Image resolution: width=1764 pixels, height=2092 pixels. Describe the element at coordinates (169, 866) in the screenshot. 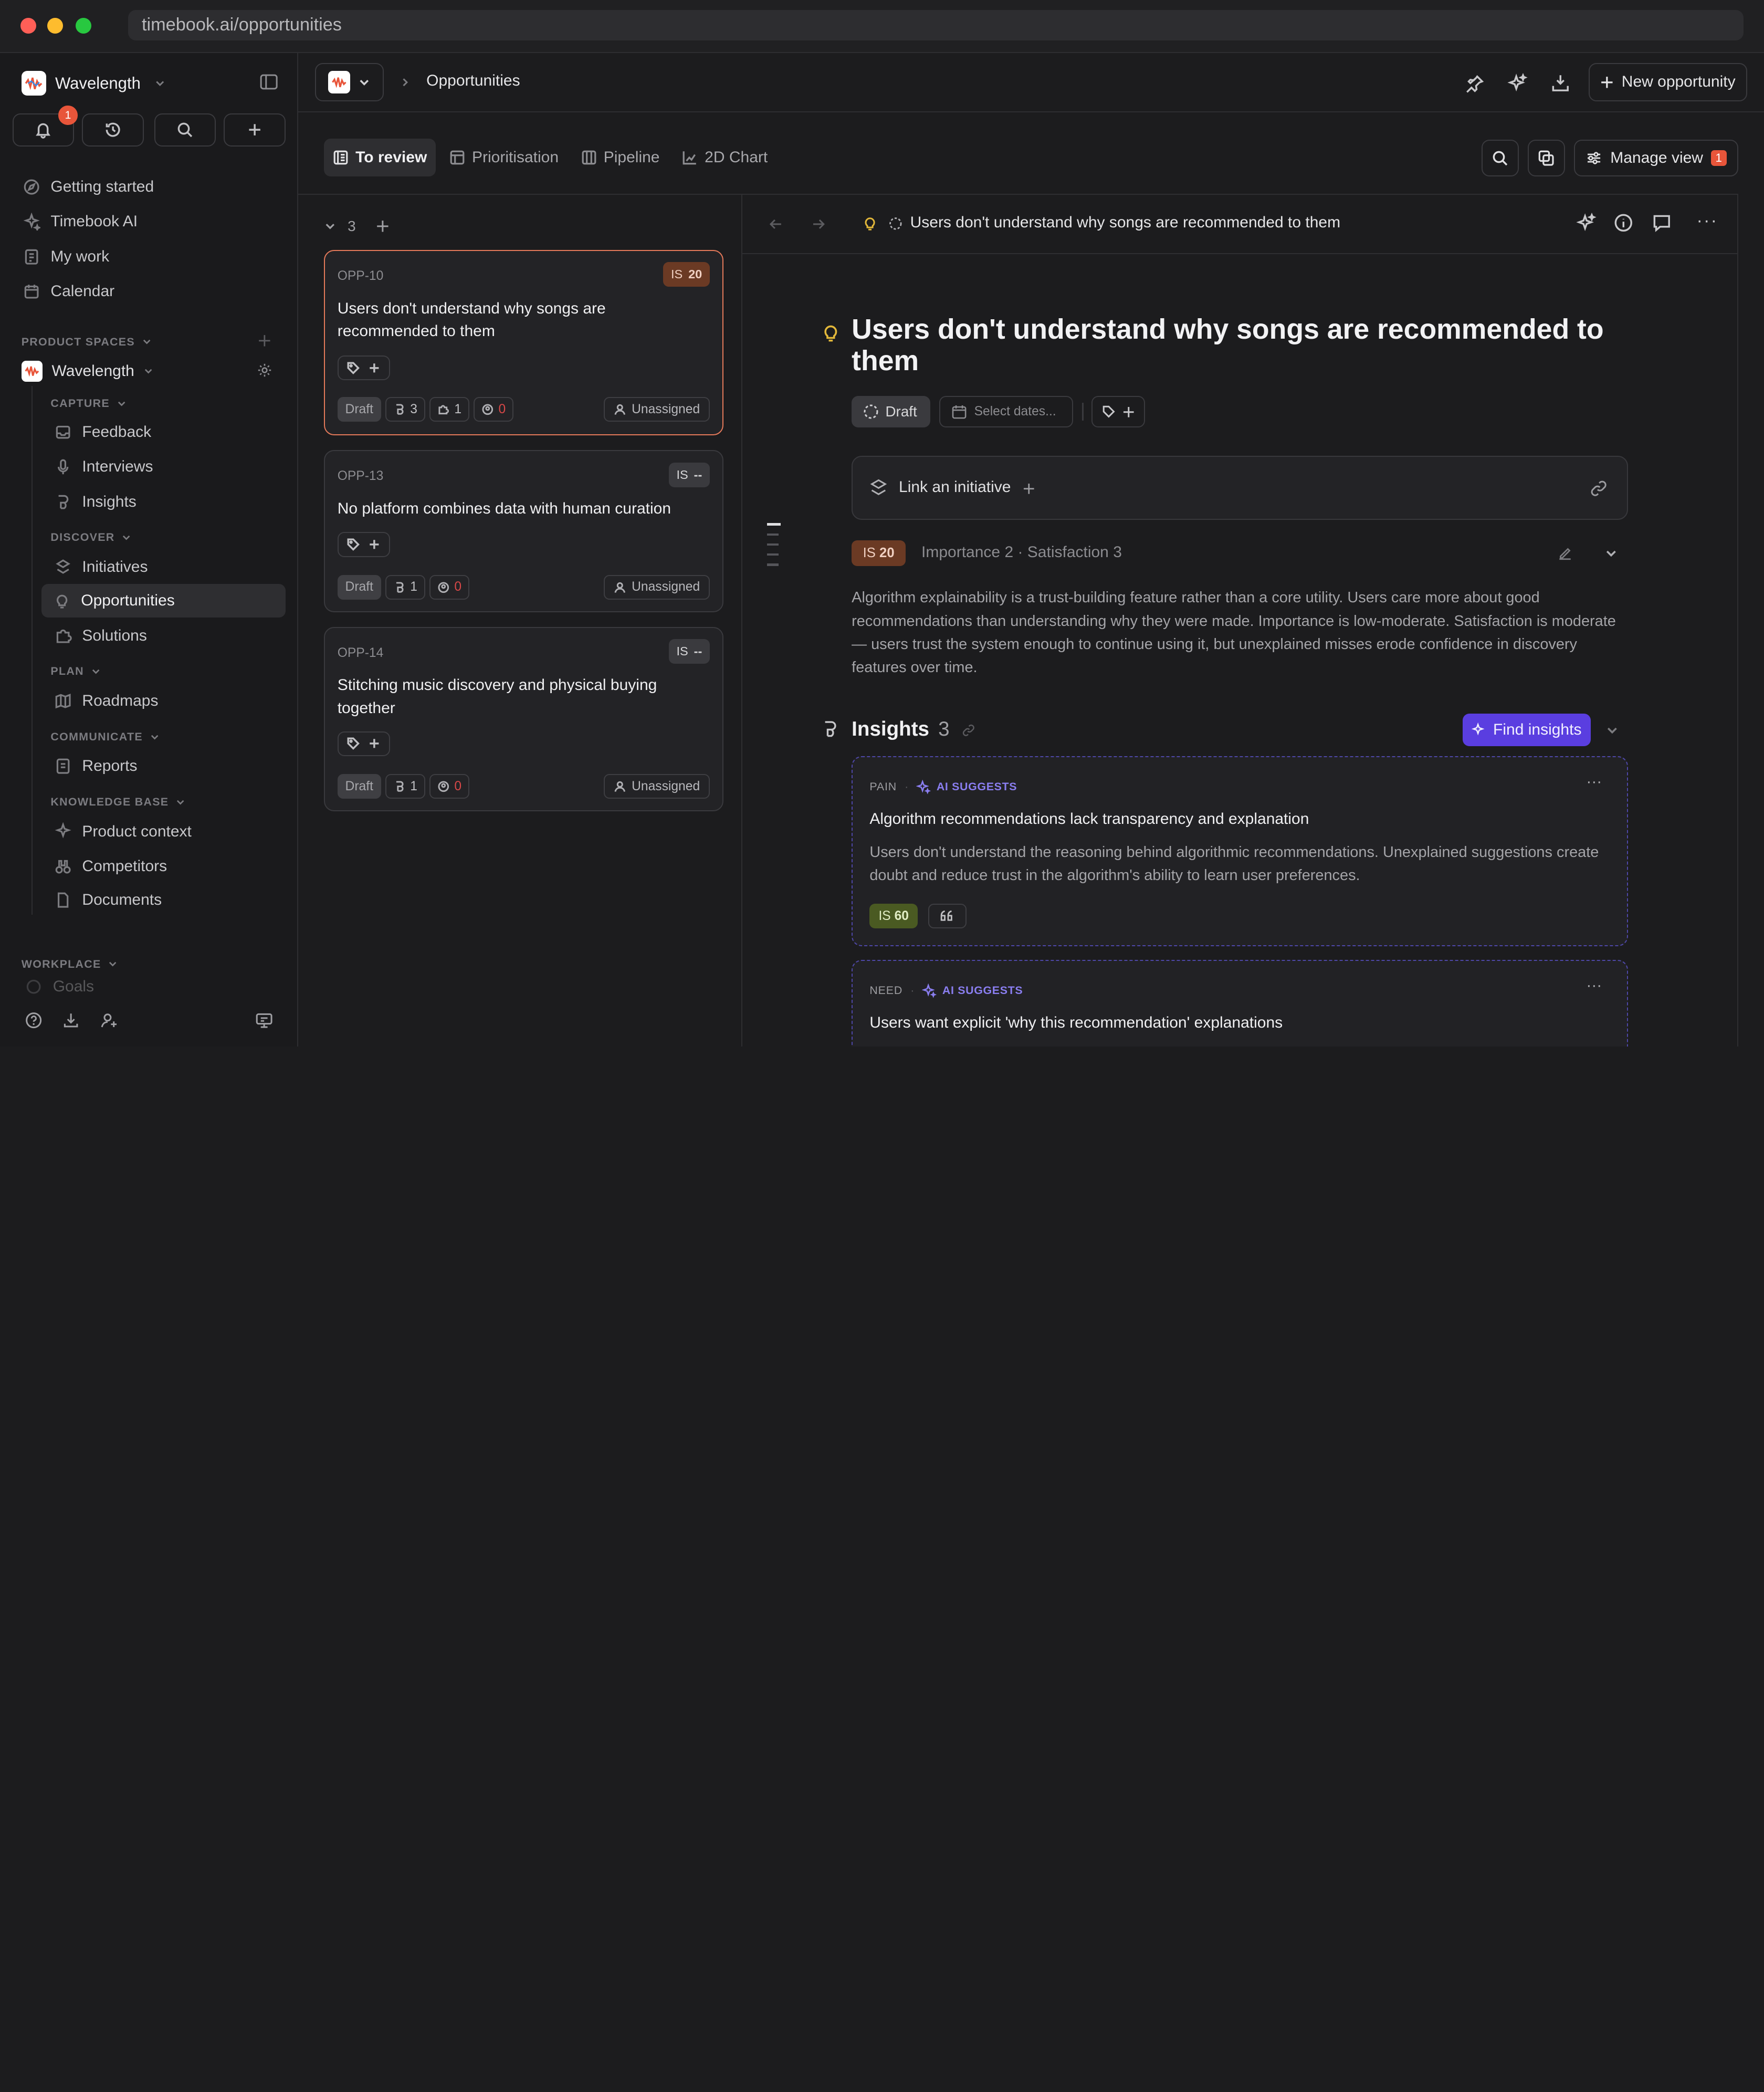

I see `sidebar-item-competitors: Competitors` at that location.